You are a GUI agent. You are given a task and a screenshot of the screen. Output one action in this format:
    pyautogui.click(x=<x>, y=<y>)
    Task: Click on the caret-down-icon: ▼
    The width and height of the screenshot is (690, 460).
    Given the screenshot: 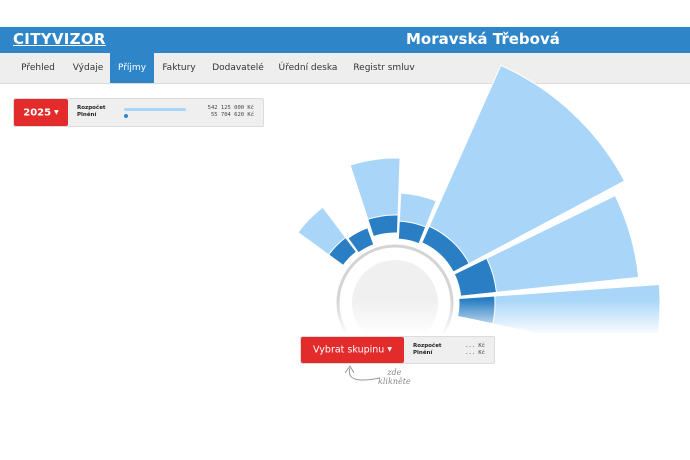 What is the action you would take?
    pyautogui.click(x=389, y=349)
    